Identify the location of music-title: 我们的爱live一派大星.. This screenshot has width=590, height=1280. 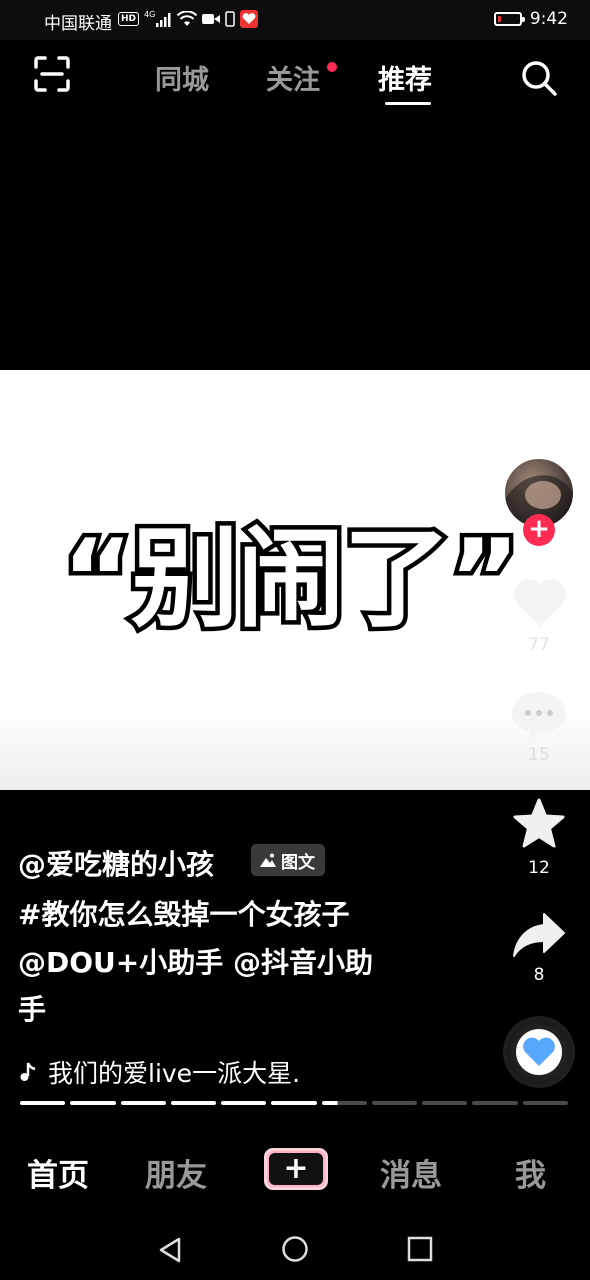
(174, 1073).